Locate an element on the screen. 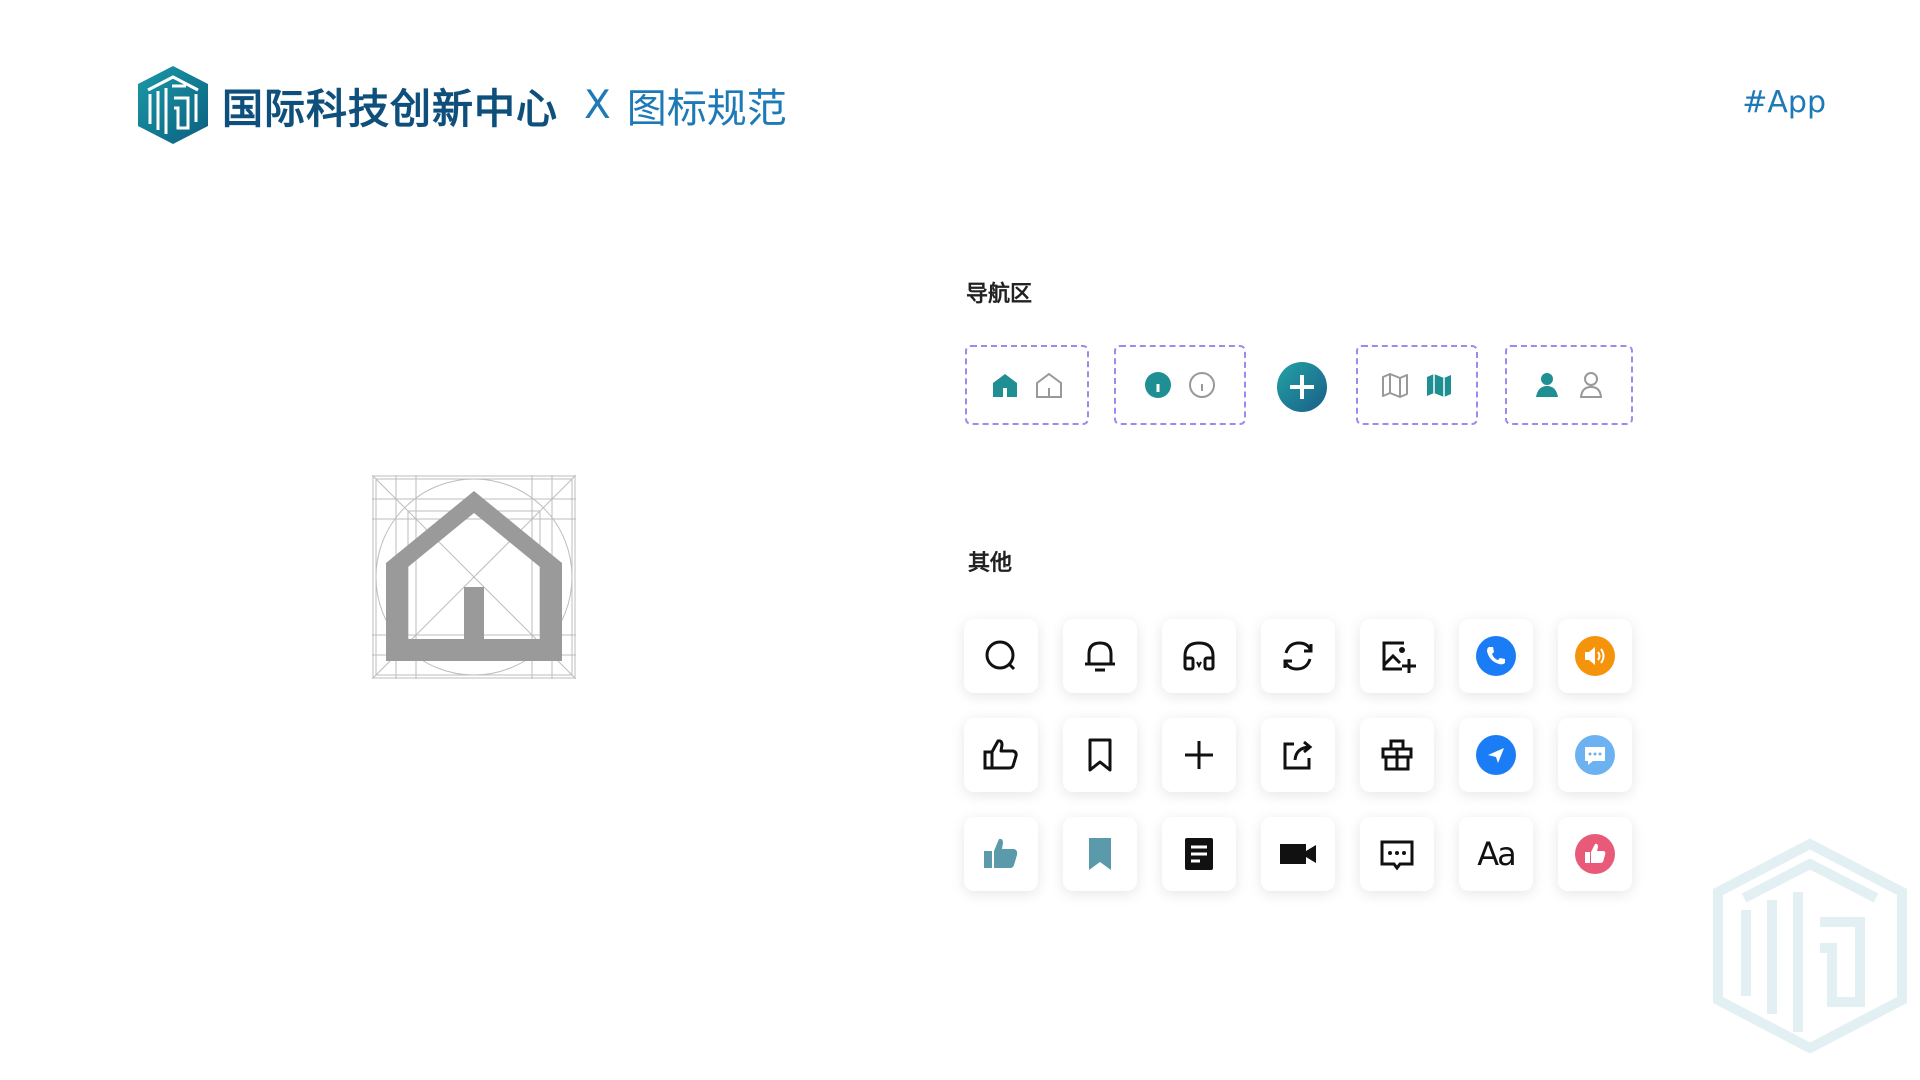  font-size-tile: Aa is located at coordinates (1496, 854).